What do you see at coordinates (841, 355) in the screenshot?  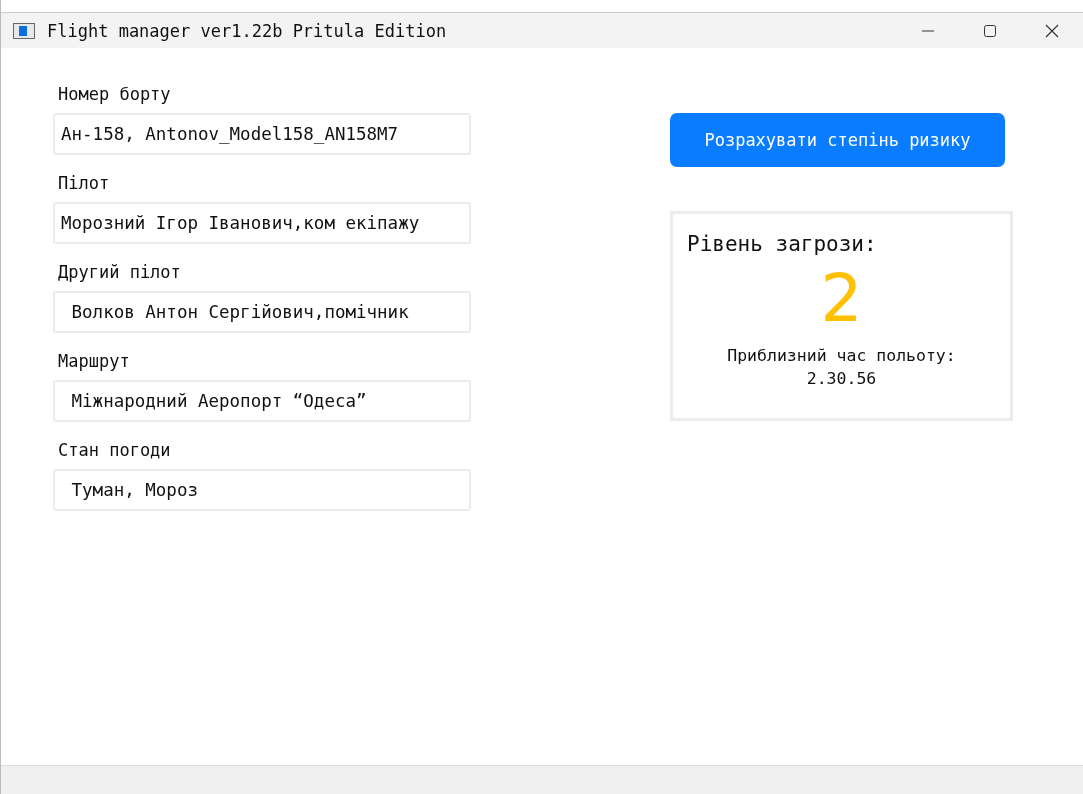 I see `flight-time-label: Приблизний час польоту:` at bounding box center [841, 355].